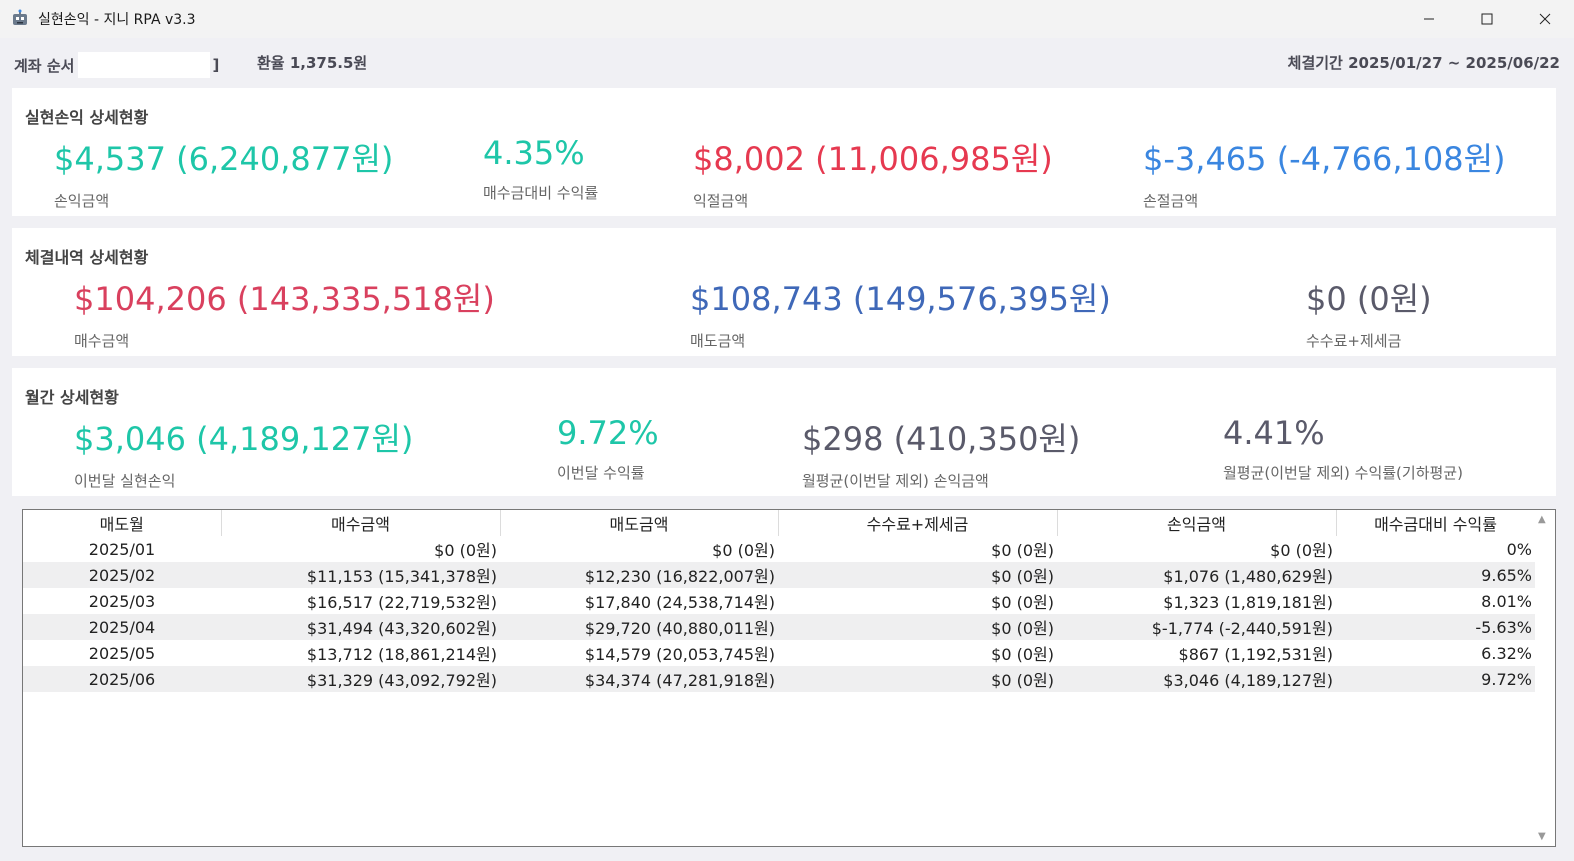  Describe the element at coordinates (1423, 63) in the screenshot. I see `execution-period: 체결기간 2025/01/27 ~ 2025/06/22` at that location.